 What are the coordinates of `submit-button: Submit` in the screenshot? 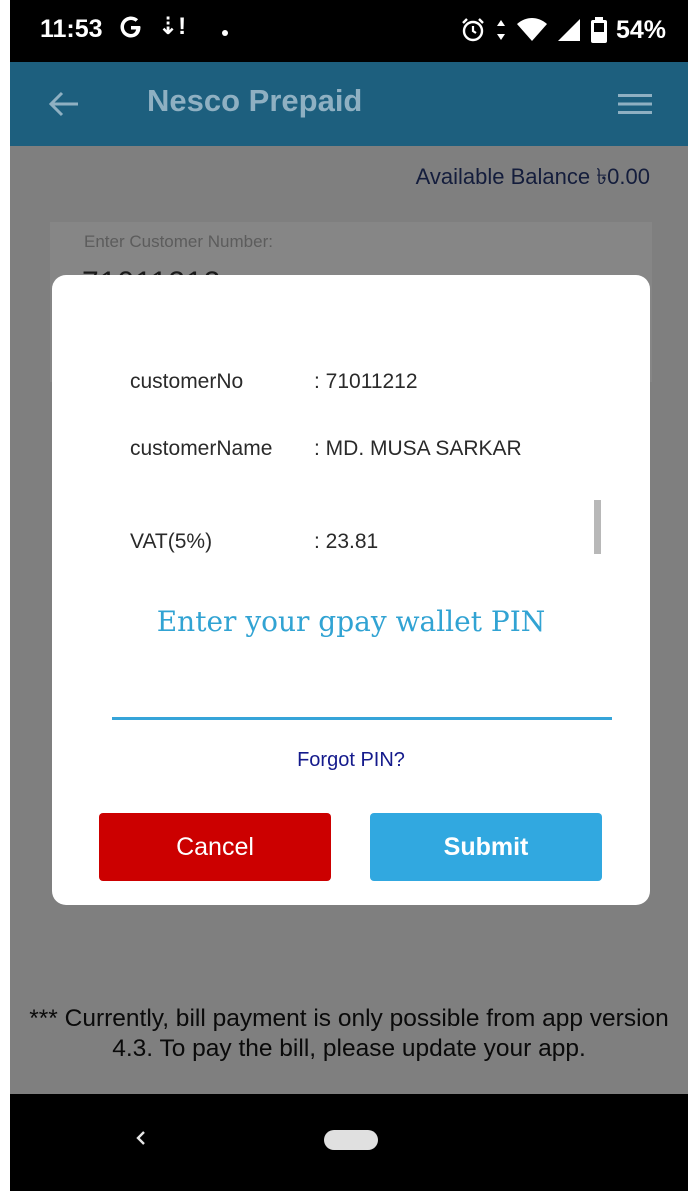 It's located at (486, 847).